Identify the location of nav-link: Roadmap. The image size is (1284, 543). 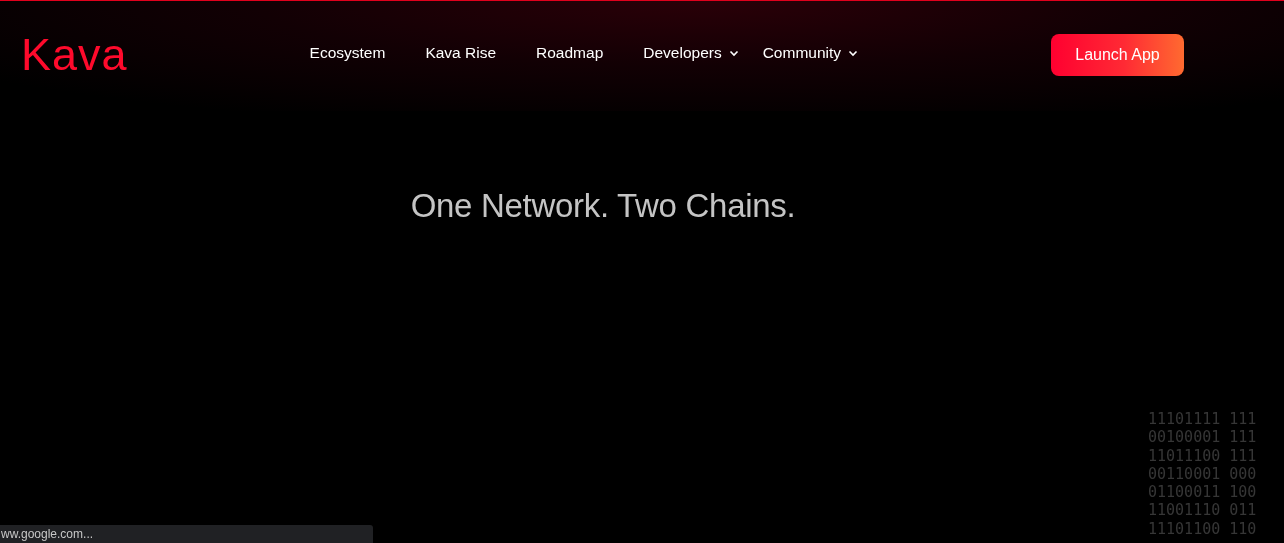
(570, 53).